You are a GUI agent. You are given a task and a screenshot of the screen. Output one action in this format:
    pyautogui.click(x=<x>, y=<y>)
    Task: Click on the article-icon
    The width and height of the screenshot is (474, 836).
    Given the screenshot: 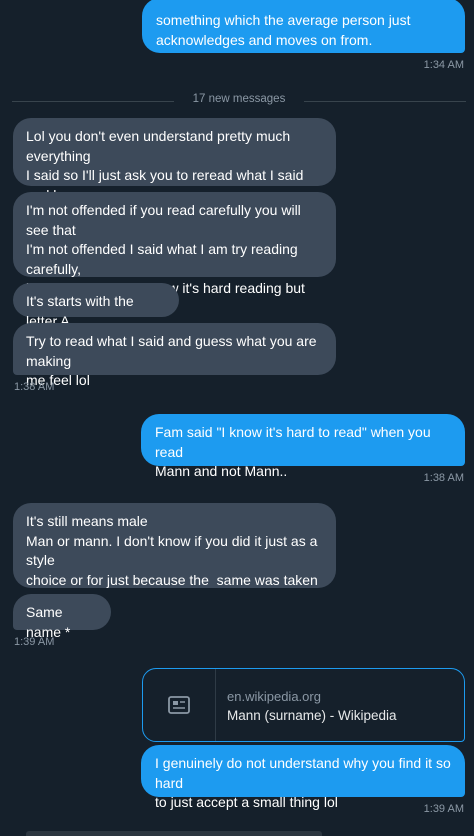 What is the action you would take?
    pyautogui.click(x=179, y=705)
    